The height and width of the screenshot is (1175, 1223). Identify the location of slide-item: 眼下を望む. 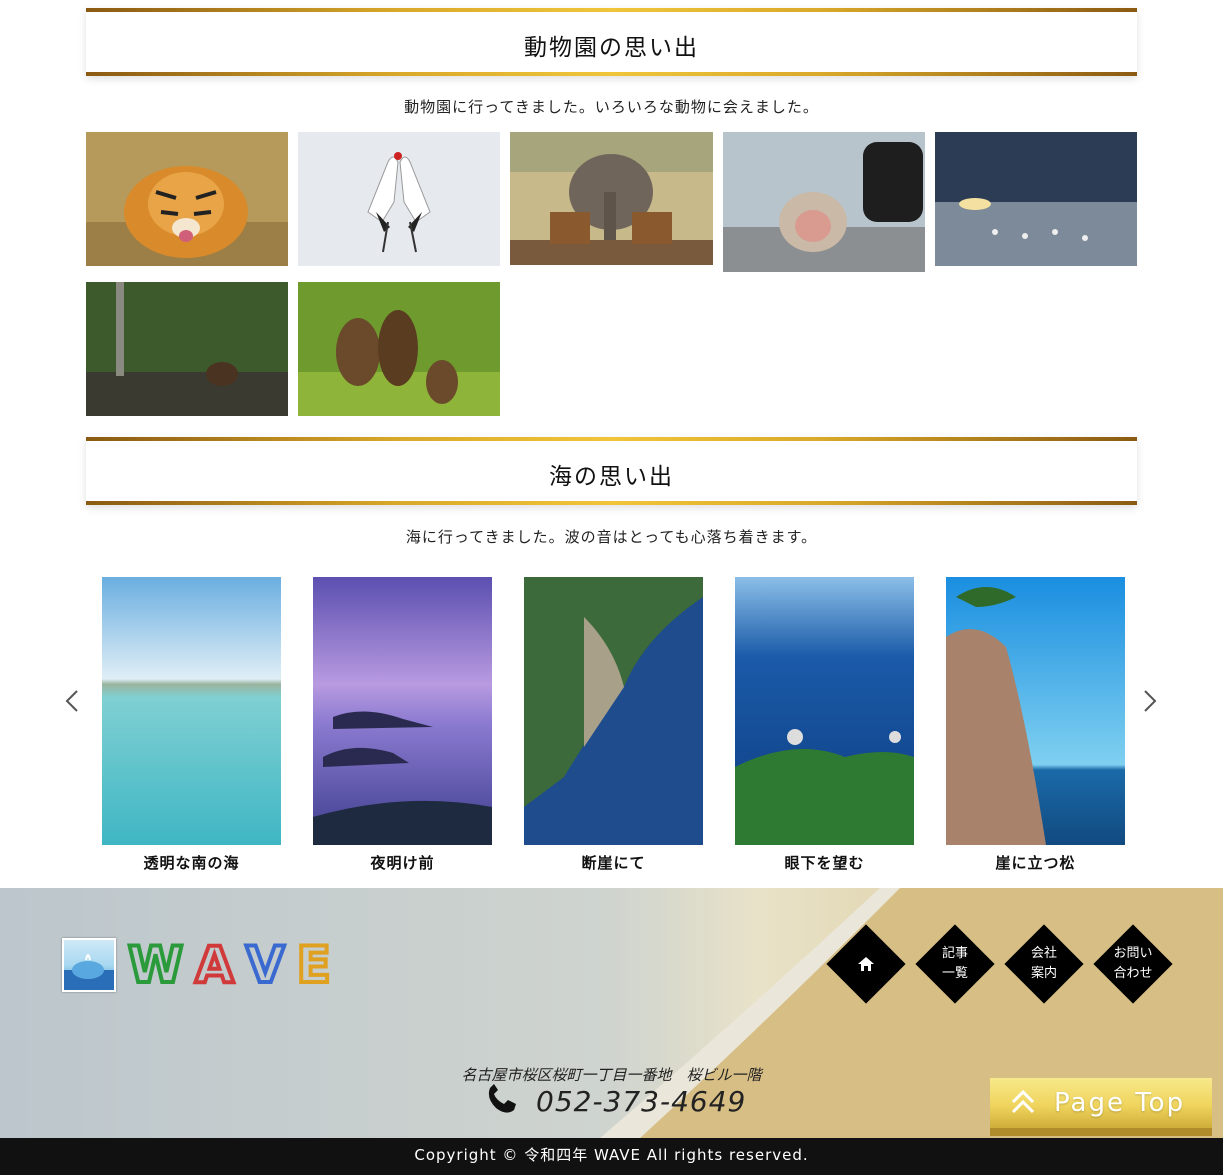
(824, 725).